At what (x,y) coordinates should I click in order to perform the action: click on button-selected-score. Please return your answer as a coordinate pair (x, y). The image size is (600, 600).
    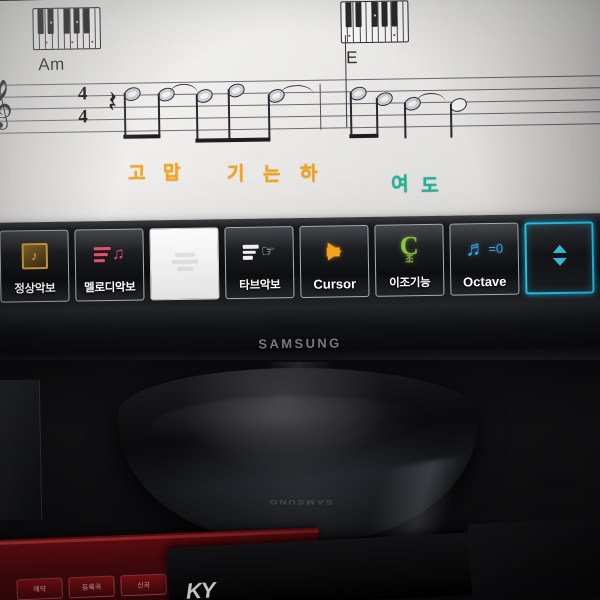
    Looking at the image, I should click on (184, 264).